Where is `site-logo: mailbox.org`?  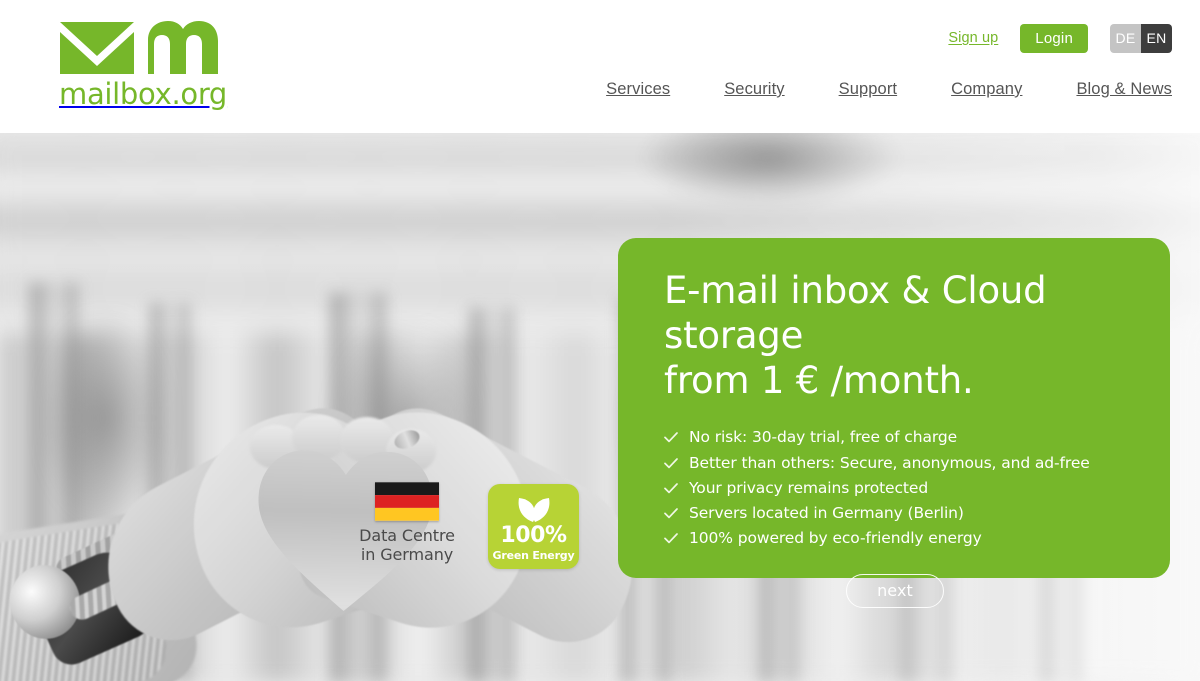
site-logo: mailbox.org is located at coordinates (173, 66).